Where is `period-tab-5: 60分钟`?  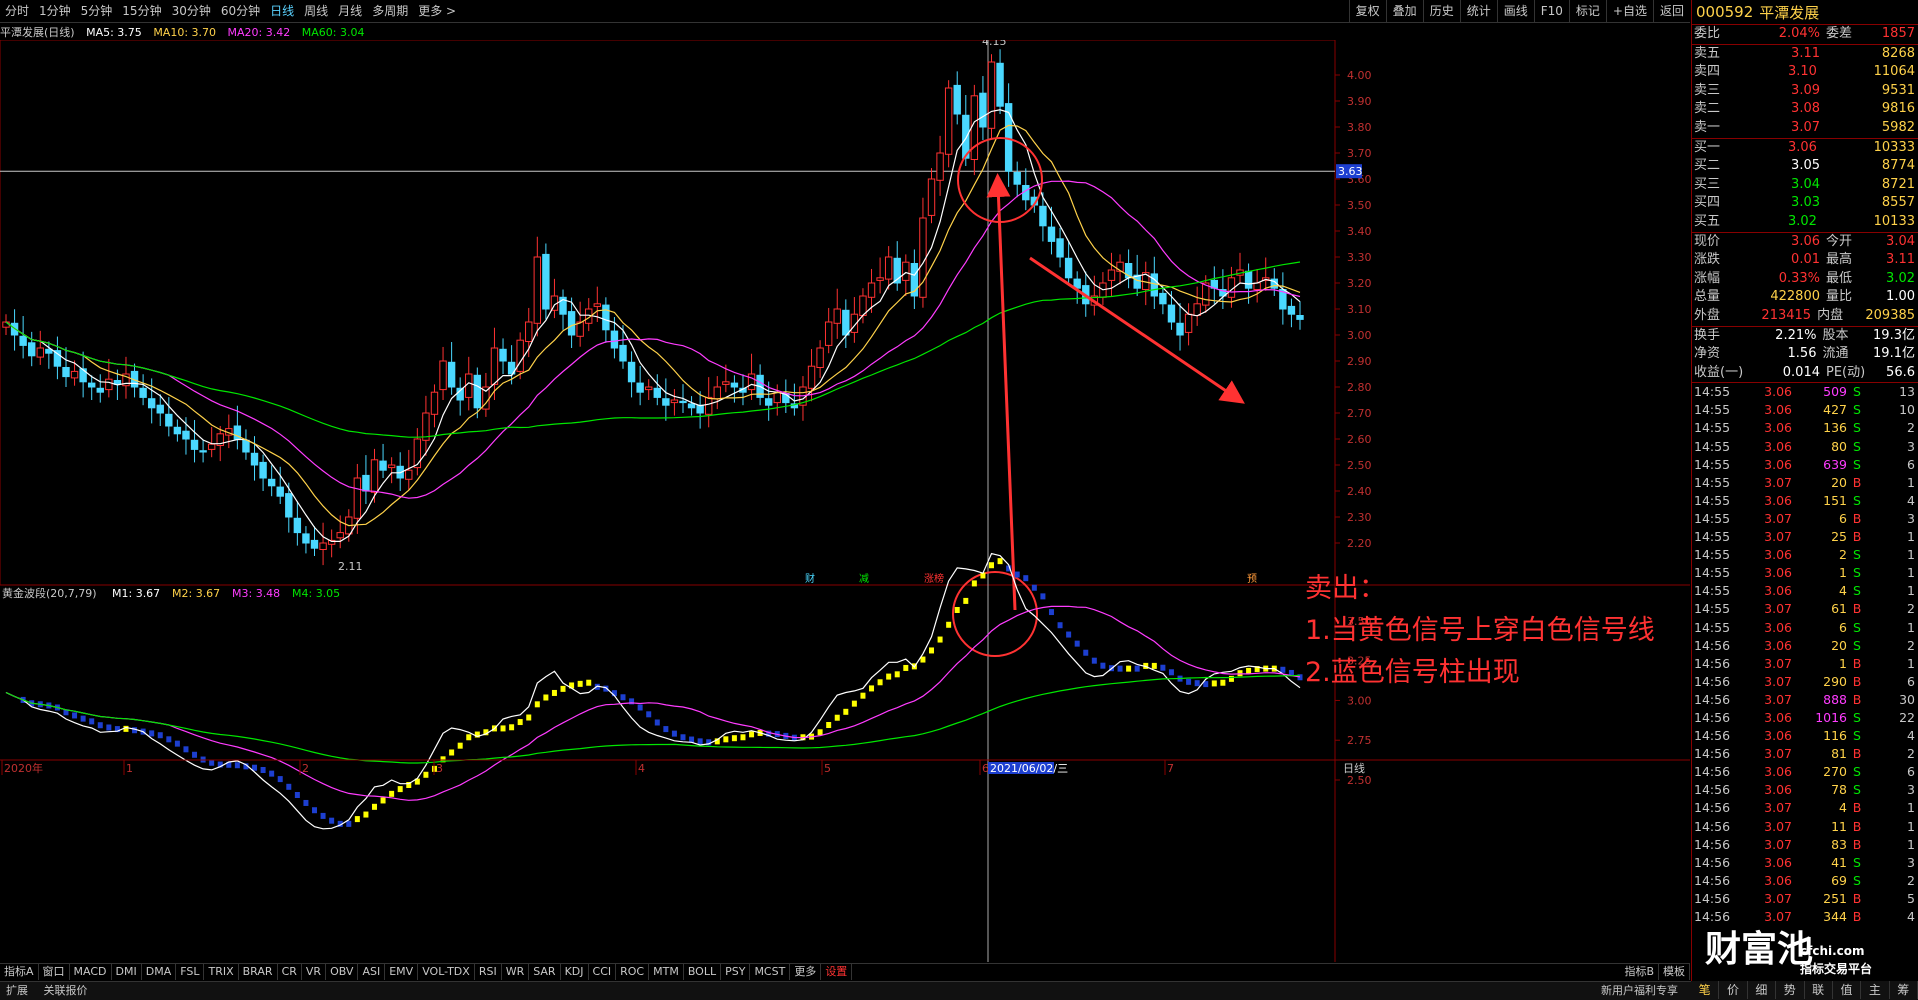 period-tab-5: 60分钟 is located at coordinates (240, 11).